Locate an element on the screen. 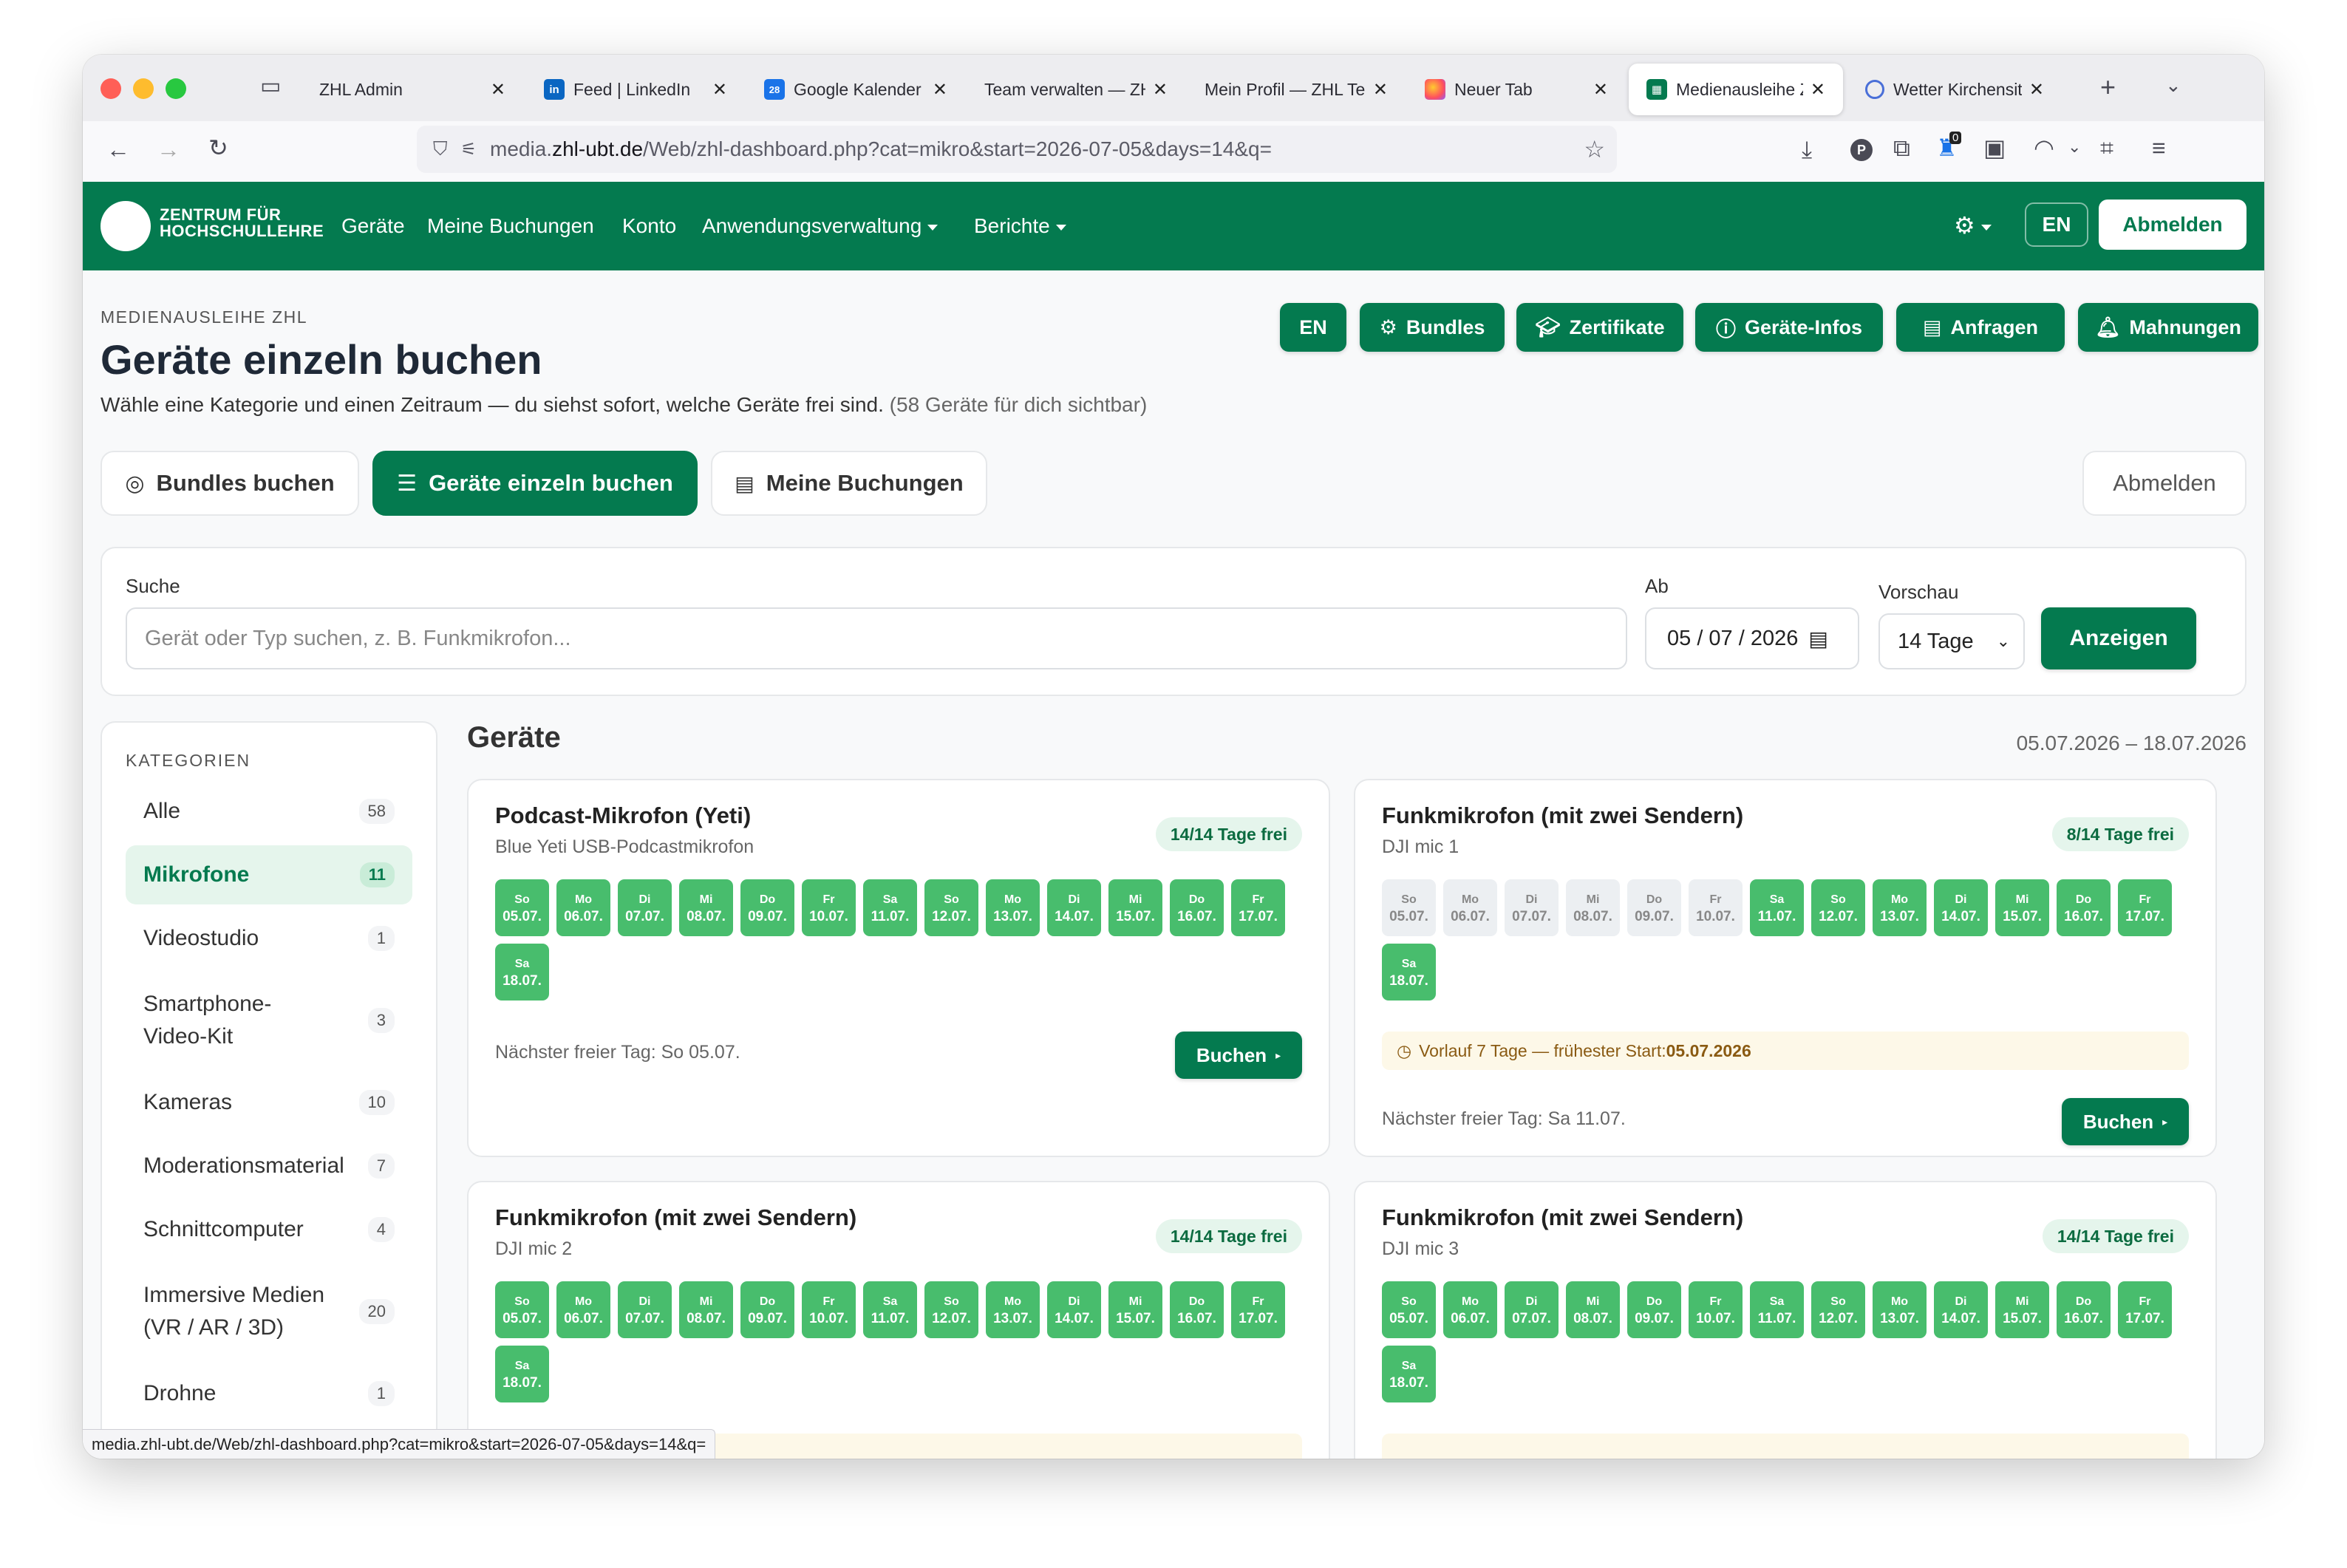 The image size is (2347, 1568). category-item: Kameras 10 is located at coordinates (269, 1102).